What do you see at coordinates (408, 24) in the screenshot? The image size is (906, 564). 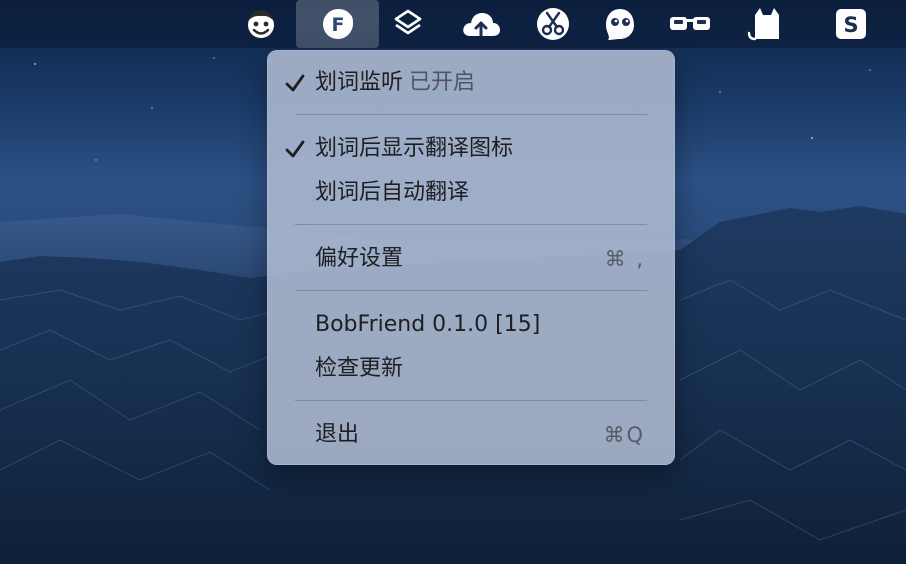 I see `shortcuts-layers-icon` at bounding box center [408, 24].